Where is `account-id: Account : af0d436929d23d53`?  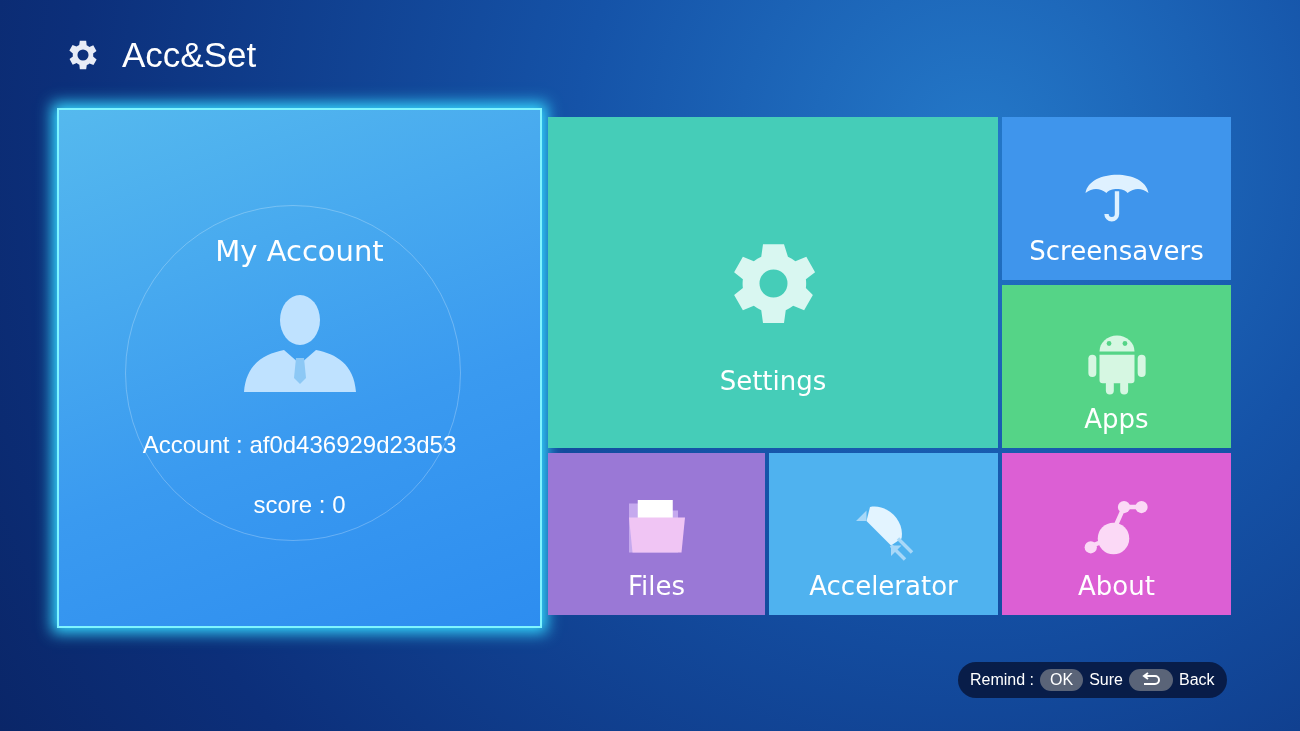 account-id: Account : af0d436929d23d53 is located at coordinates (299, 445).